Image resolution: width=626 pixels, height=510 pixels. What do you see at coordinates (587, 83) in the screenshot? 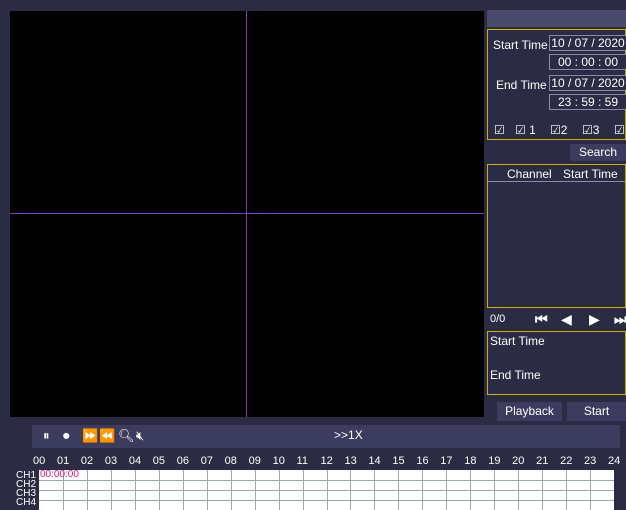
I see `end-date-field: 10 / 07 / 2020` at bounding box center [587, 83].